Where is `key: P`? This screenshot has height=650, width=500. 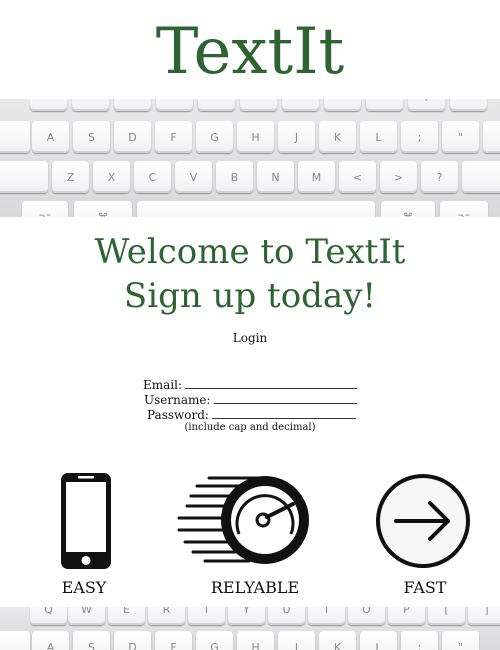 key: P is located at coordinates (406, 616).